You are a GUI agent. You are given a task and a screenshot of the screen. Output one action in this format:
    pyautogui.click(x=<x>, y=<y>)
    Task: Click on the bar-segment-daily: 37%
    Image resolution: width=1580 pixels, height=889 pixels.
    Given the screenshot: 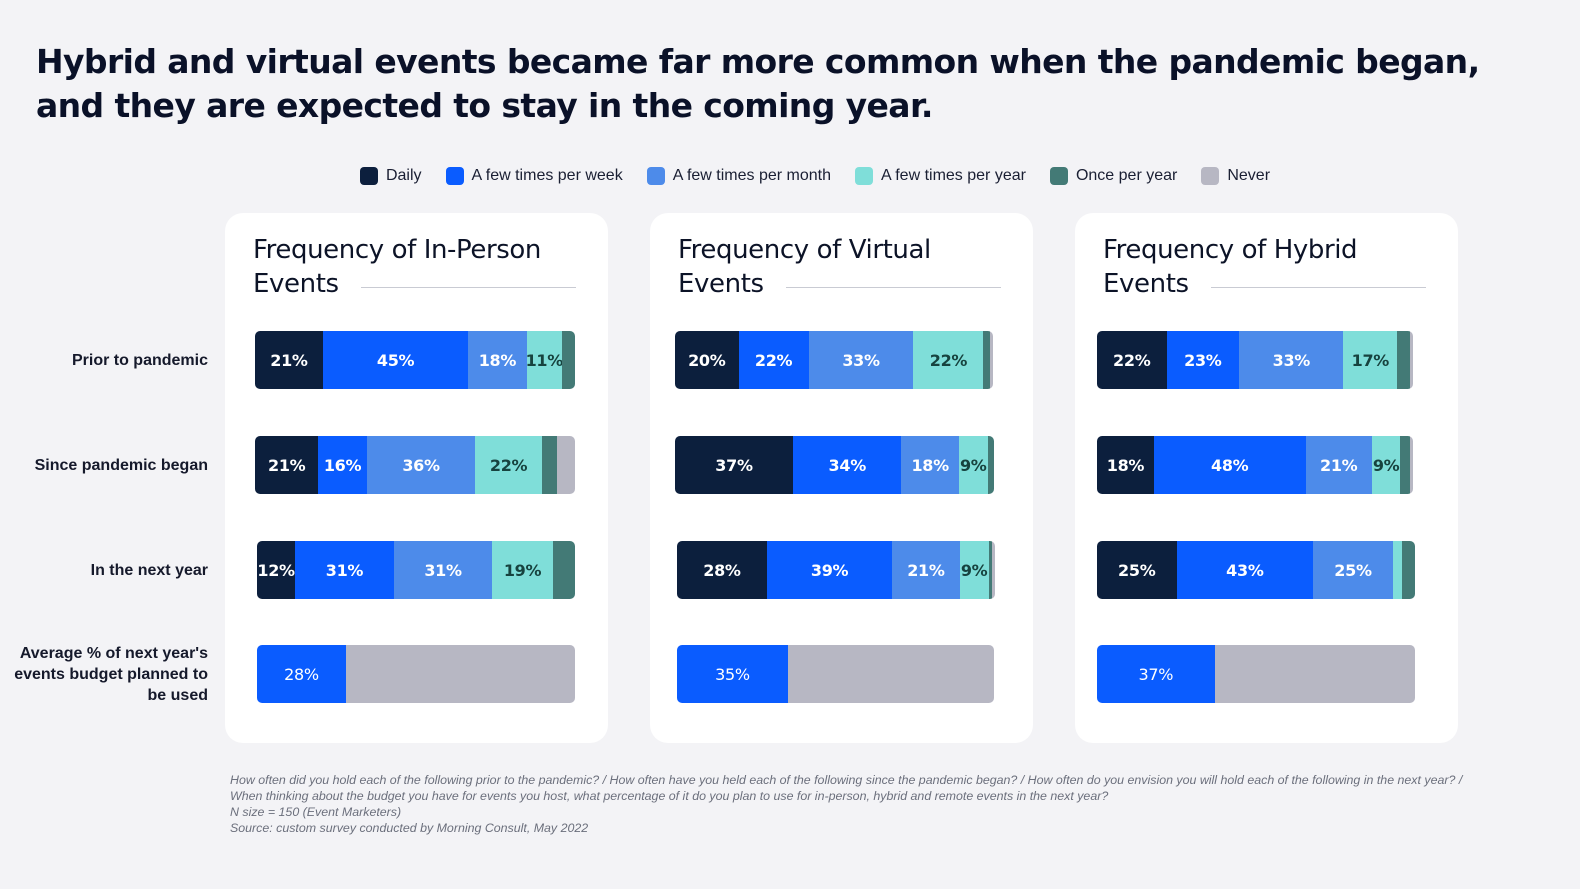 What is the action you would take?
    pyautogui.click(x=734, y=465)
    